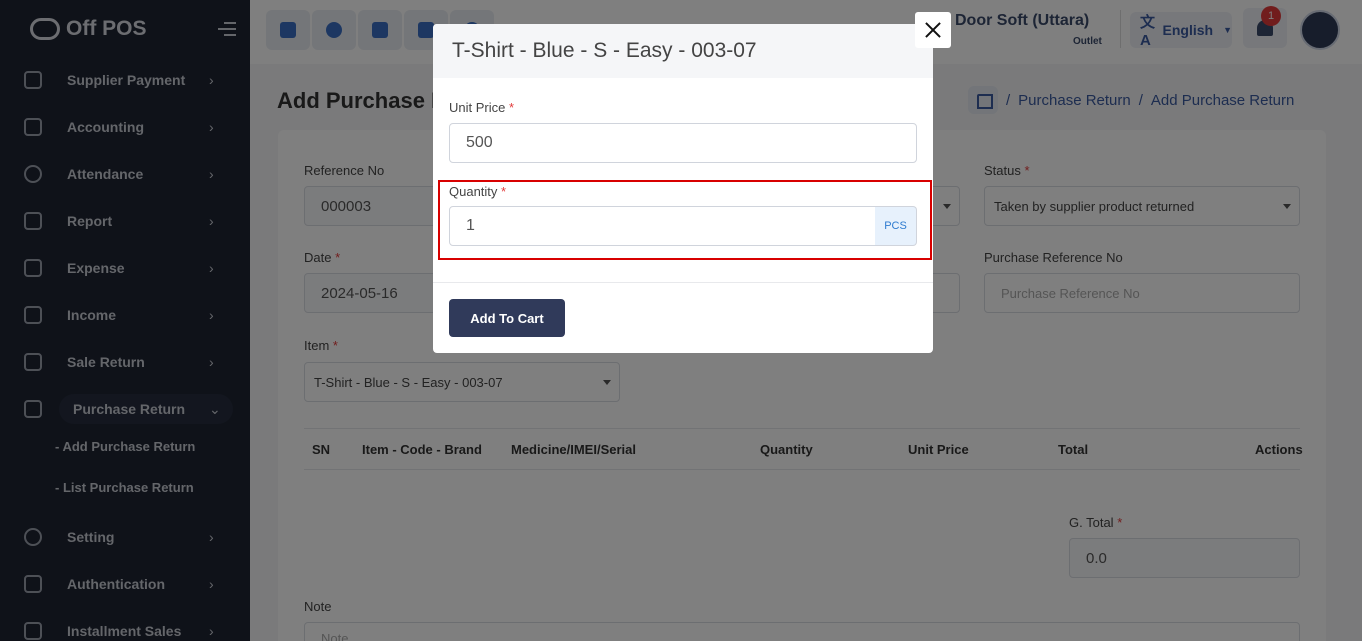 This screenshot has width=1362, height=641. Describe the element at coordinates (604, 50) in the screenshot. I see `modal-title: T-Shirt - Blue - S - Easy - 003-07` at that location.